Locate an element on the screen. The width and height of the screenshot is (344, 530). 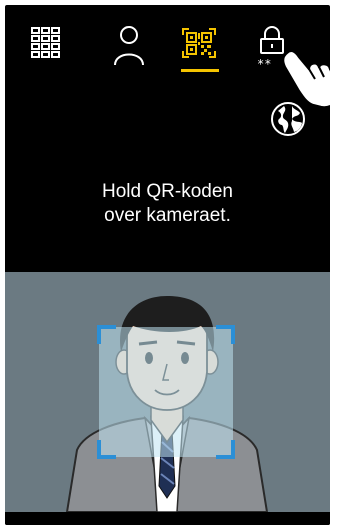
tab-user is located at coordinates (133, 48).